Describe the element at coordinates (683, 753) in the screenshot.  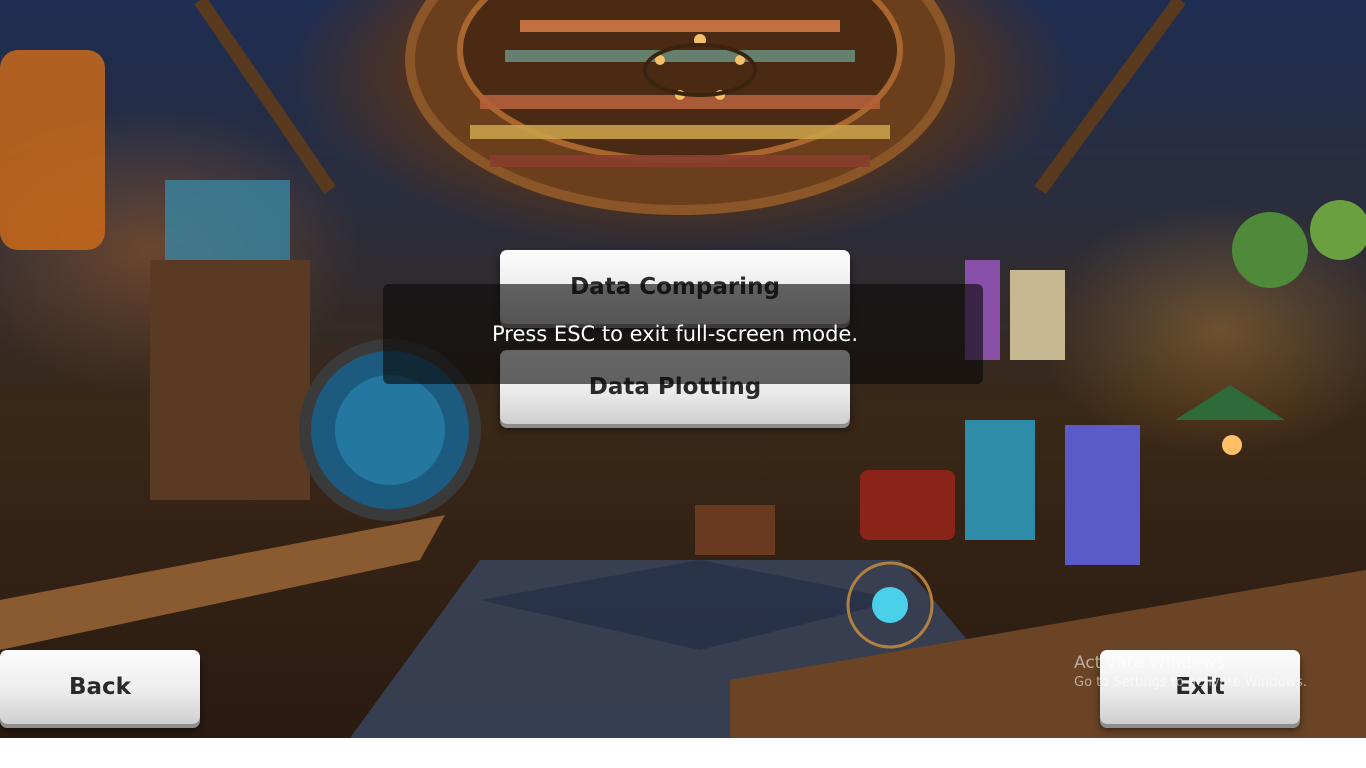
I see `bottom-blank-strip` at that location.